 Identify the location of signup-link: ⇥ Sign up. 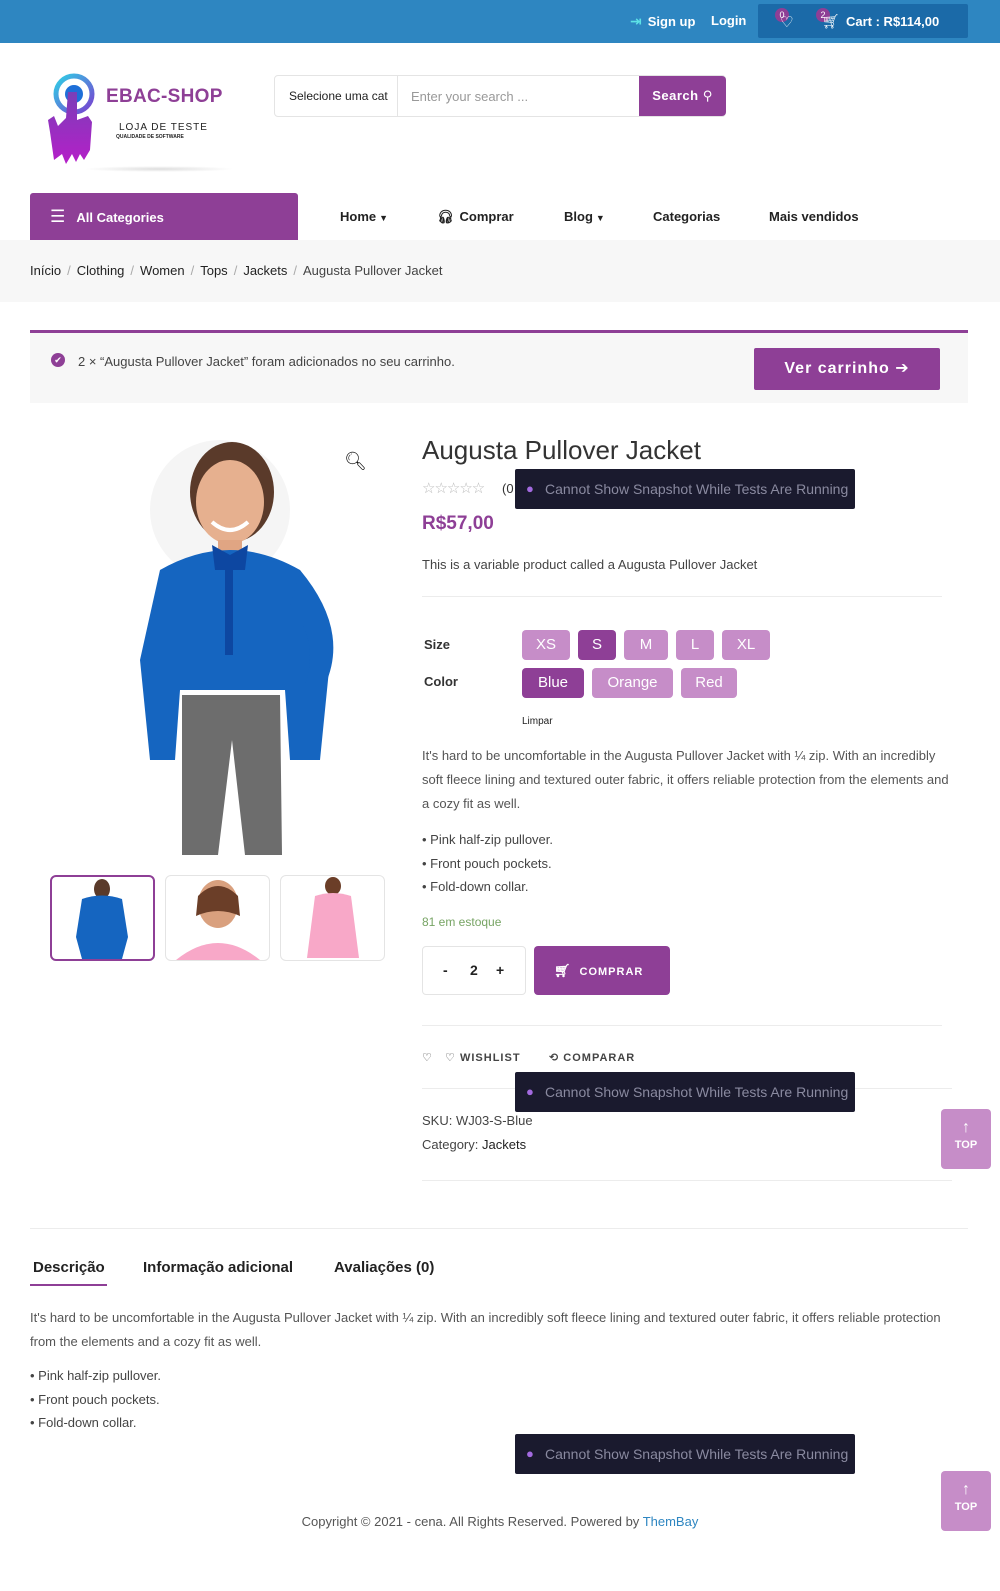
(662, 21).